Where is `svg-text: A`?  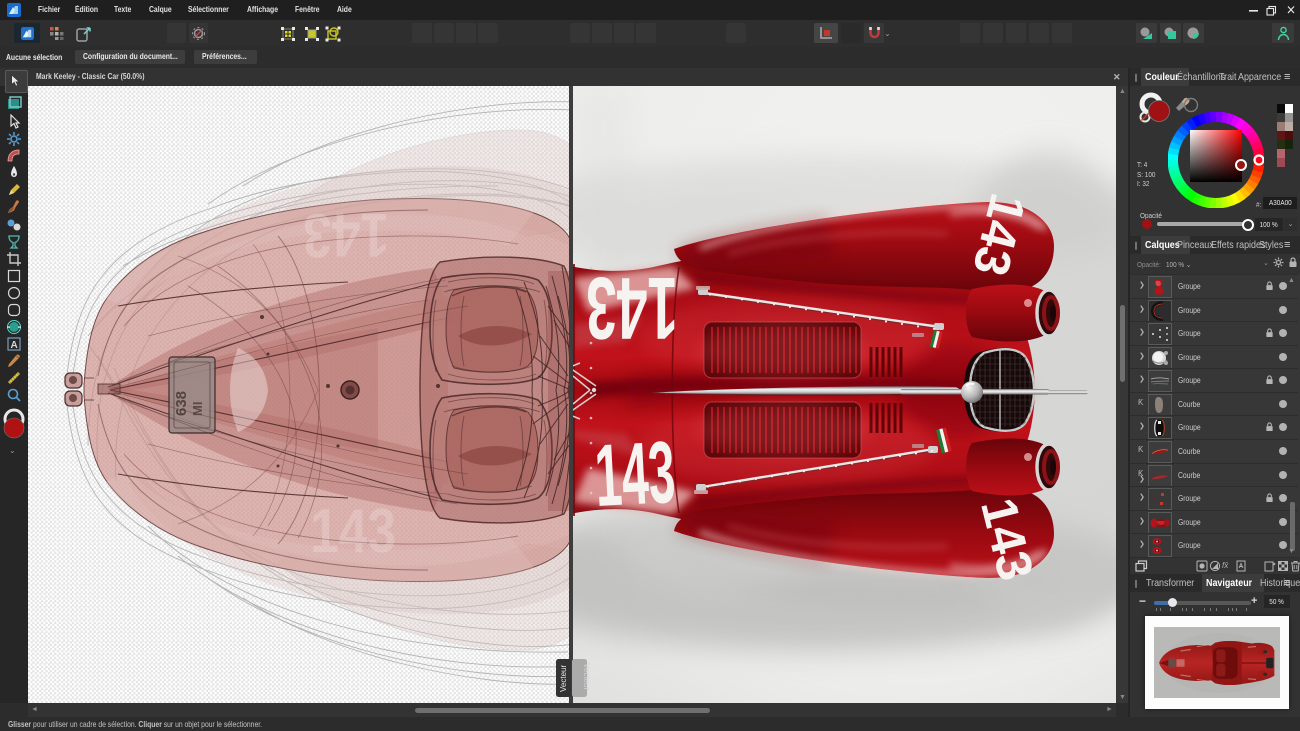 svg-text: A is located at coordinates (14, 345).